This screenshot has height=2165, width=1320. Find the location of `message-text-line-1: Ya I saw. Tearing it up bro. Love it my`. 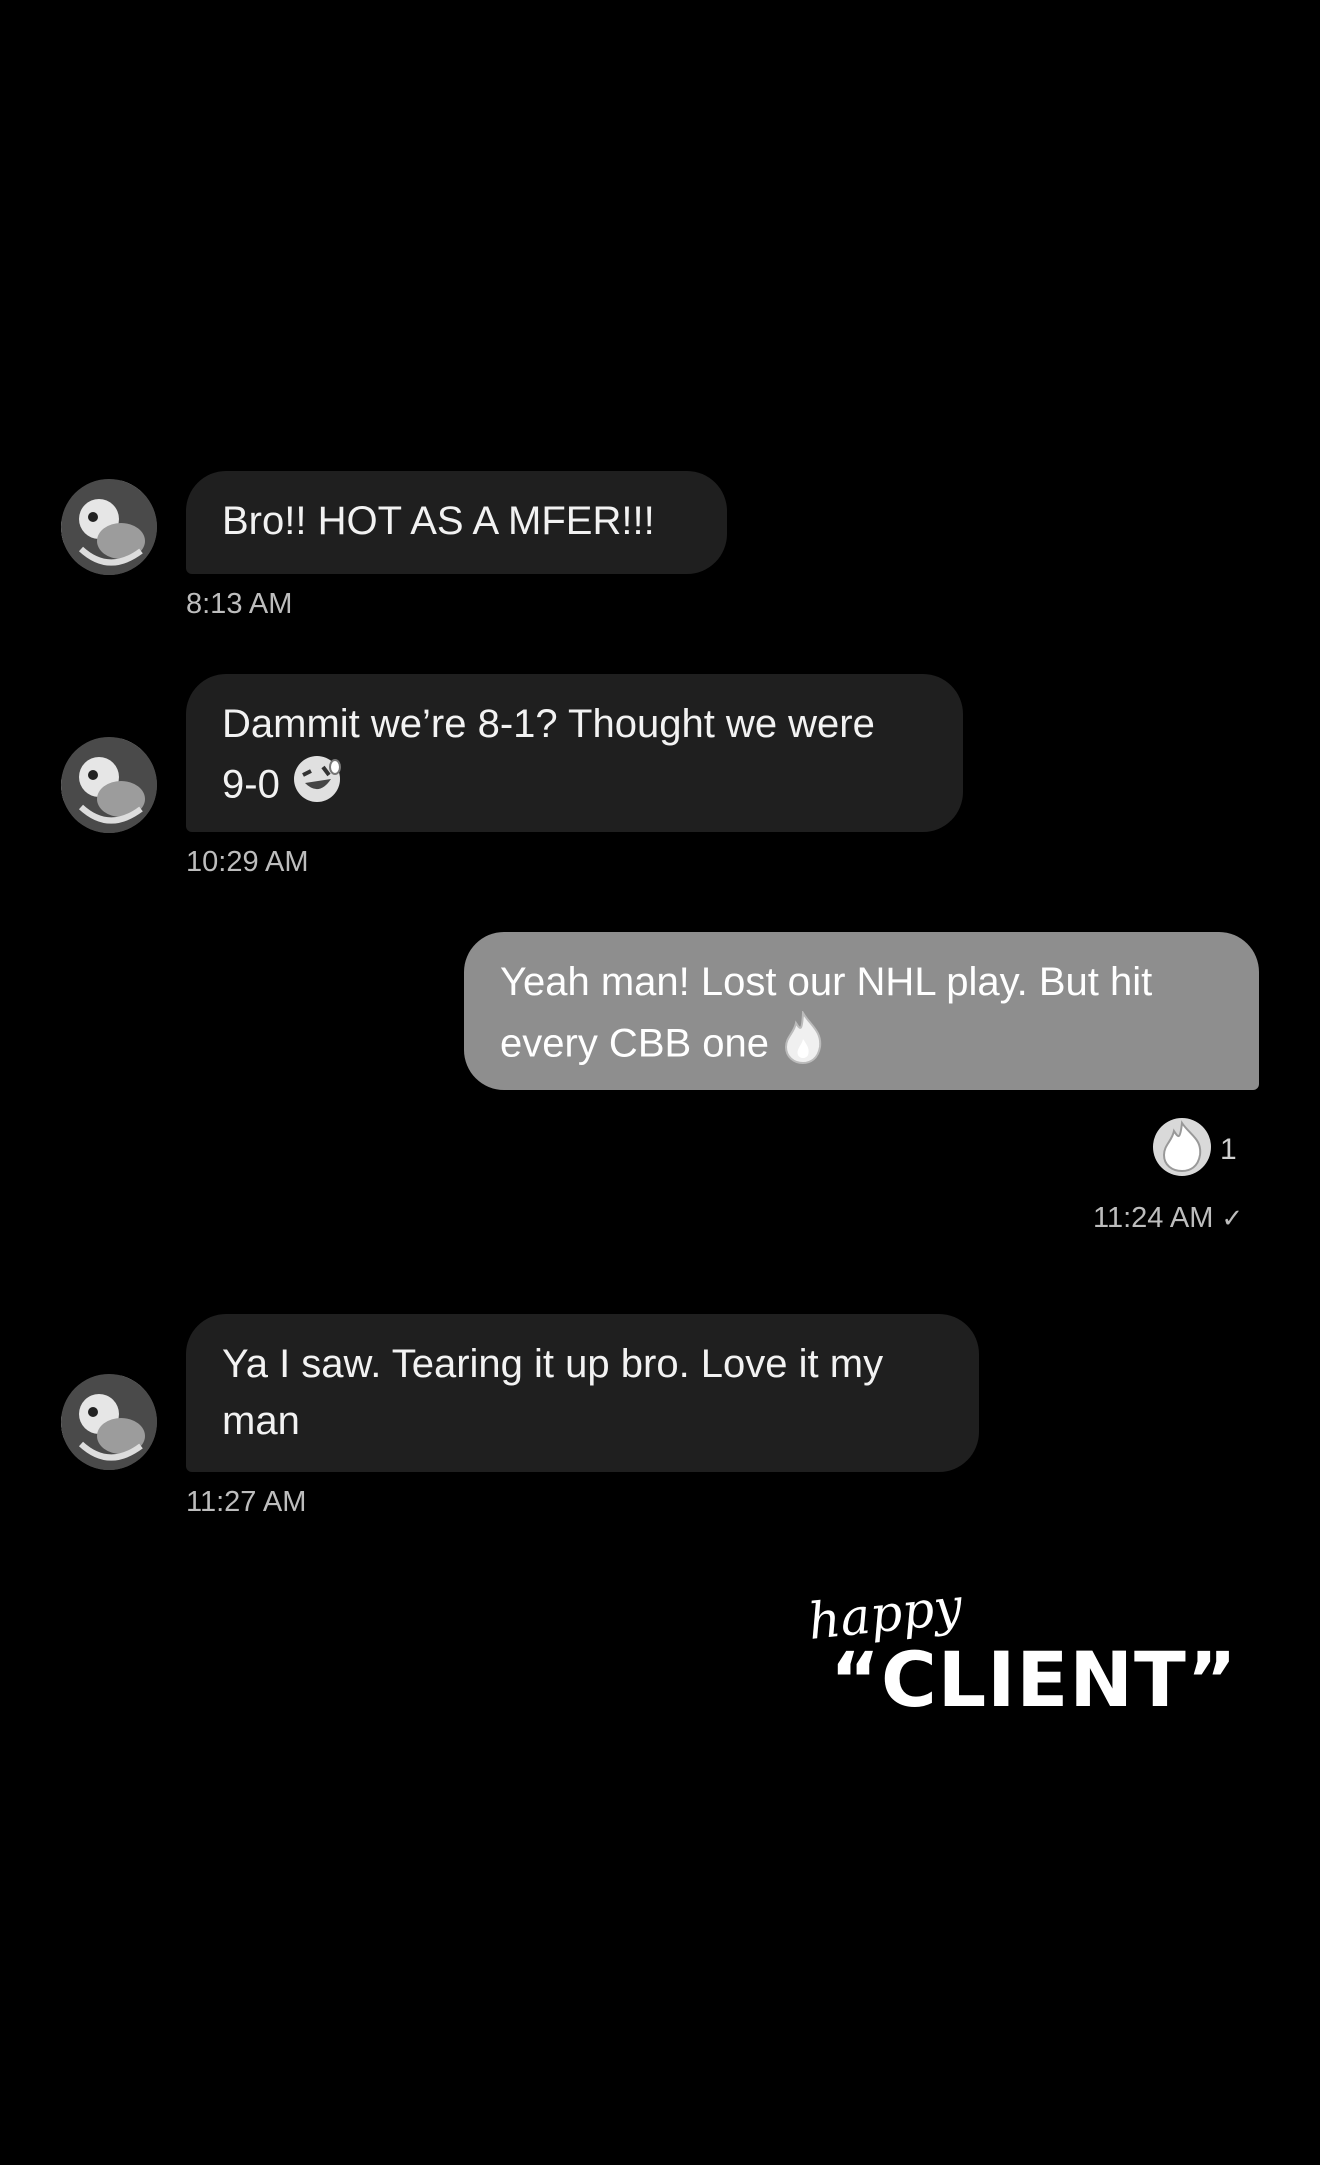

message-text-line-1: Ya I saw. Tearing it up bro. Love it my is located at coordinates (553, 1364).